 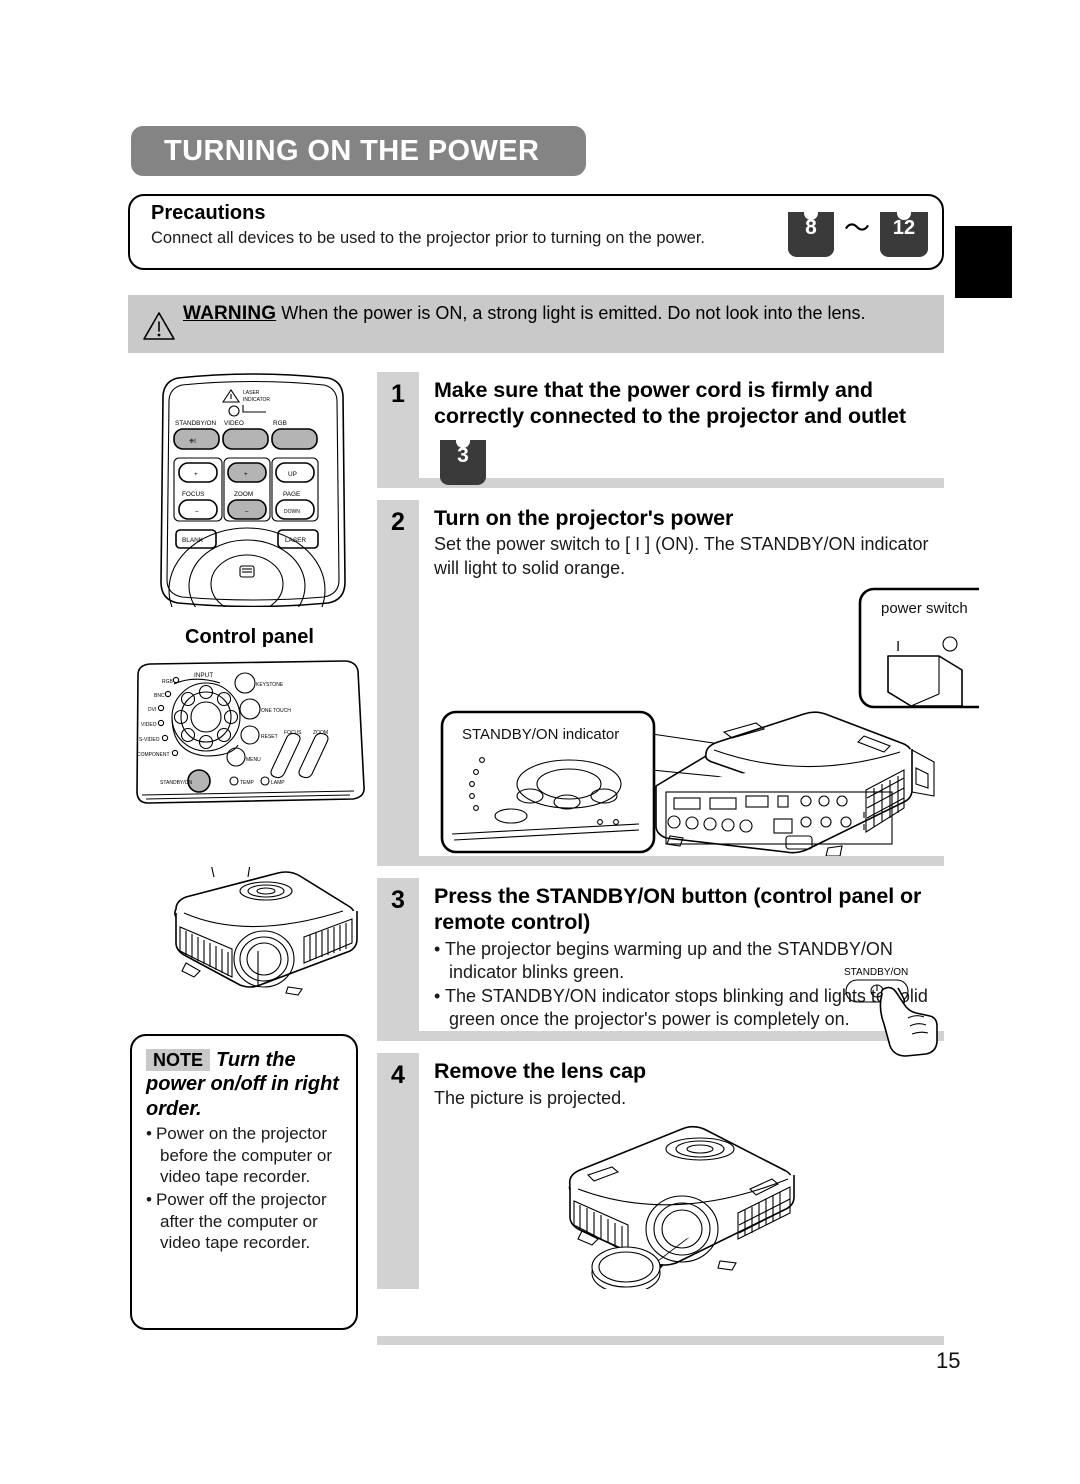 I want to click on cp-menu-label: MENU, so click(x=253, y=760).